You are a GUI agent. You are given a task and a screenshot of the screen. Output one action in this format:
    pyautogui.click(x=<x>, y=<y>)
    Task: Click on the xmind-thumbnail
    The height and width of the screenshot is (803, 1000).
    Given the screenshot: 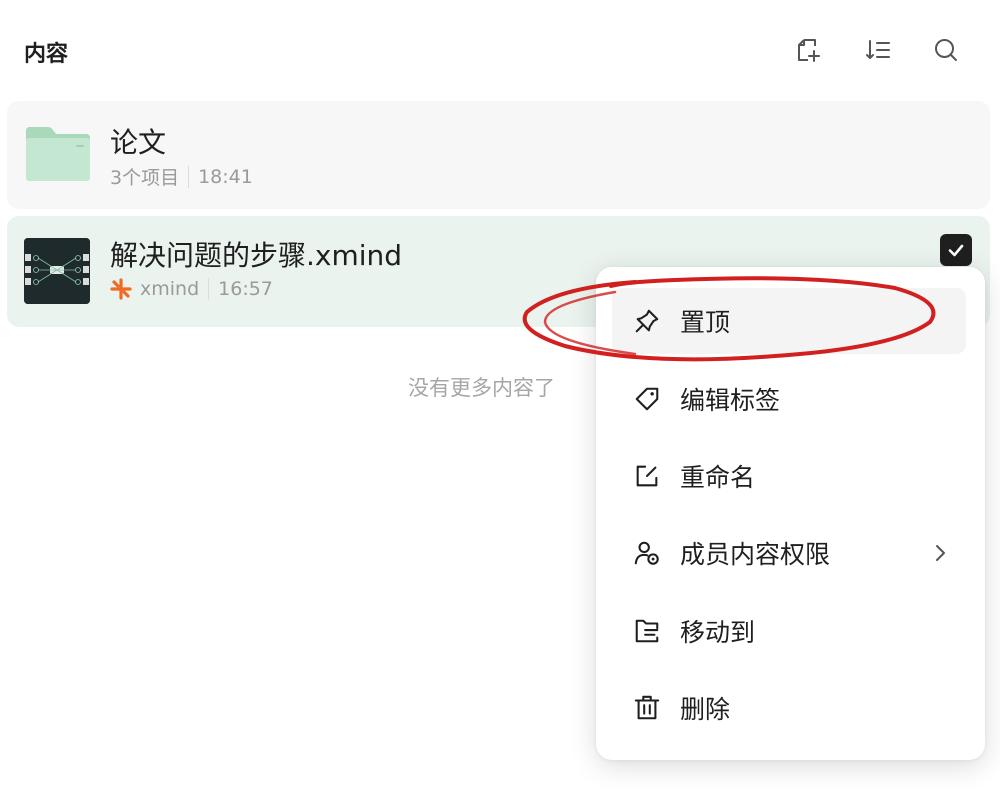 What is the action you would take?
    pyautogui.click(x=57, y=271)
    